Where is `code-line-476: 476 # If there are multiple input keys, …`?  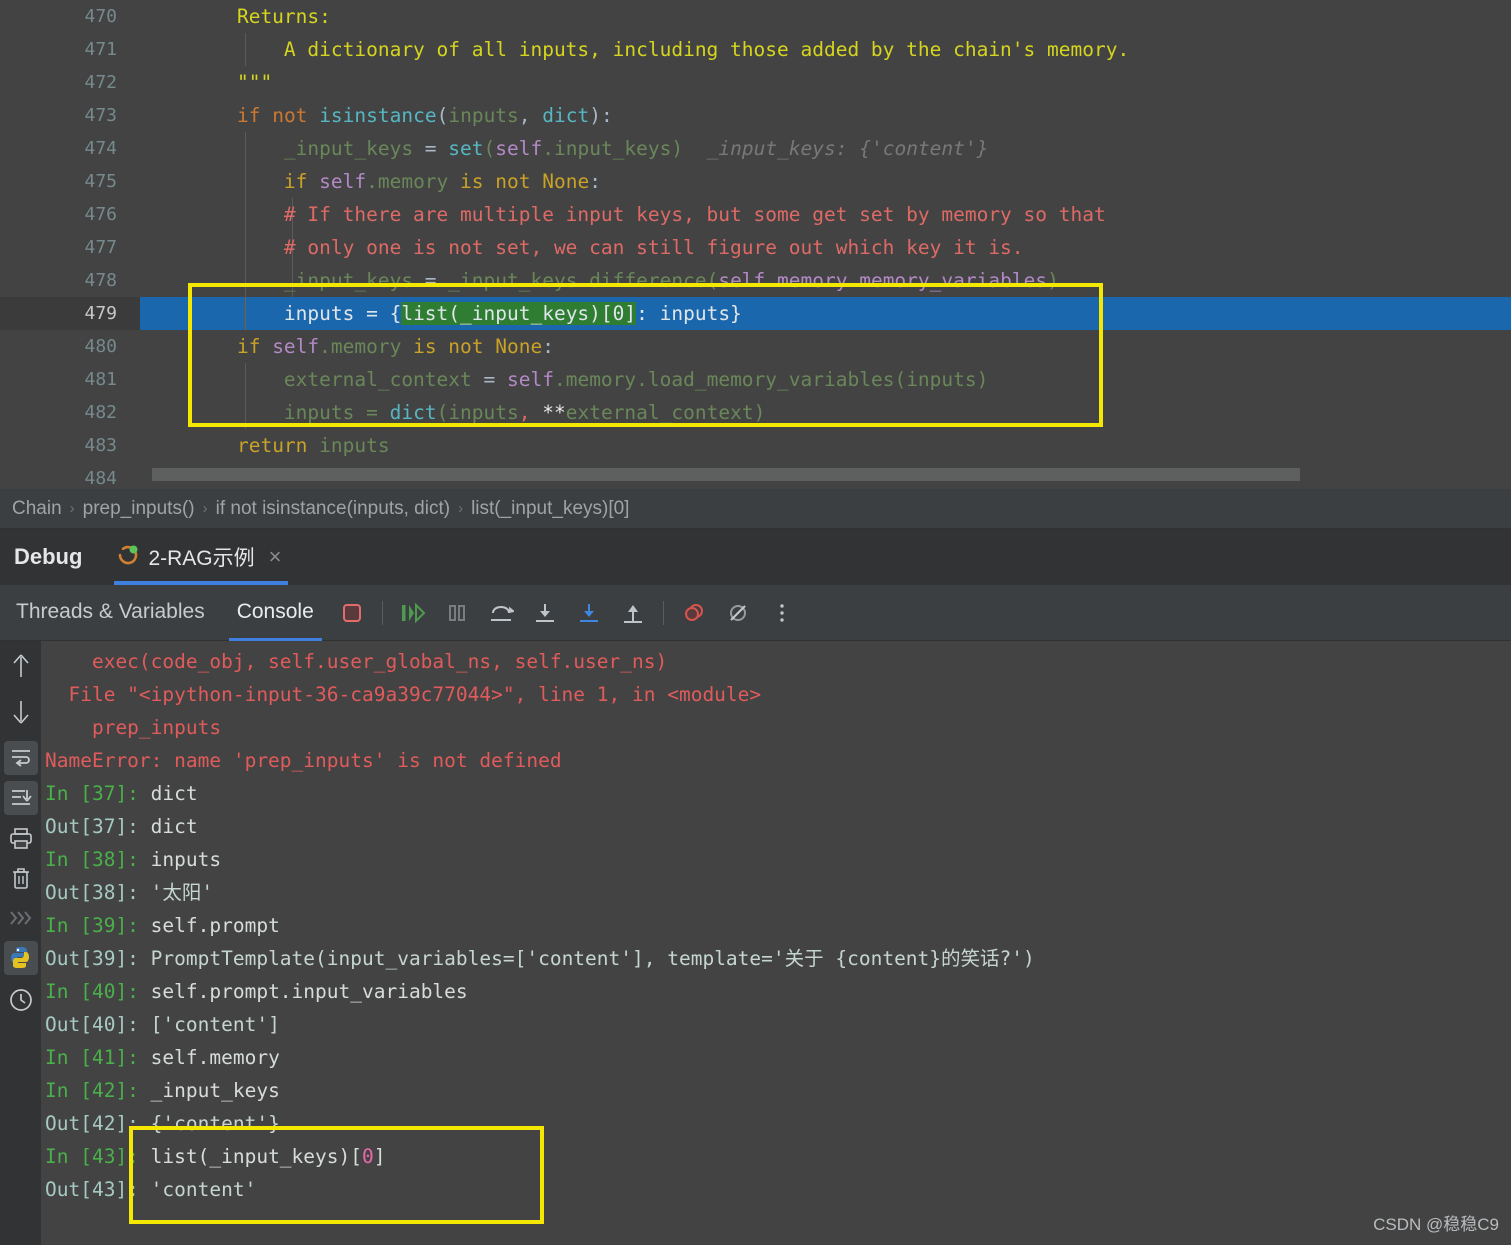
code-line-476: 476 # If there are multiple input keys, … is located at coordinates (755, 214).